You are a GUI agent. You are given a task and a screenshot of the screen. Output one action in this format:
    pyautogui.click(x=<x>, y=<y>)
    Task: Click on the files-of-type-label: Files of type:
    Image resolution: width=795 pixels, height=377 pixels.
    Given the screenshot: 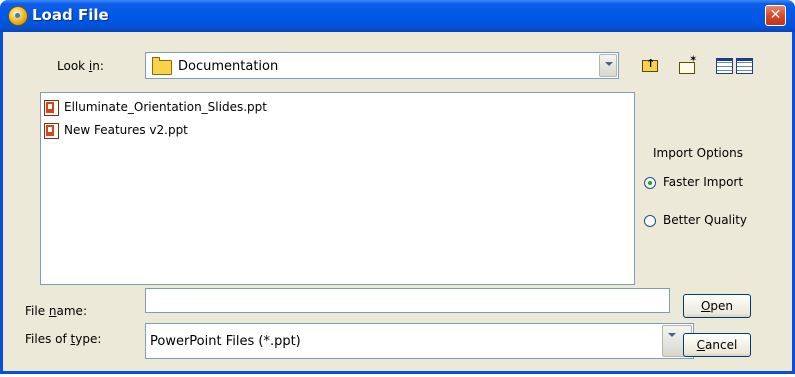 What is the action you would take?
    pyautogui.click(x=63, y=339)
    